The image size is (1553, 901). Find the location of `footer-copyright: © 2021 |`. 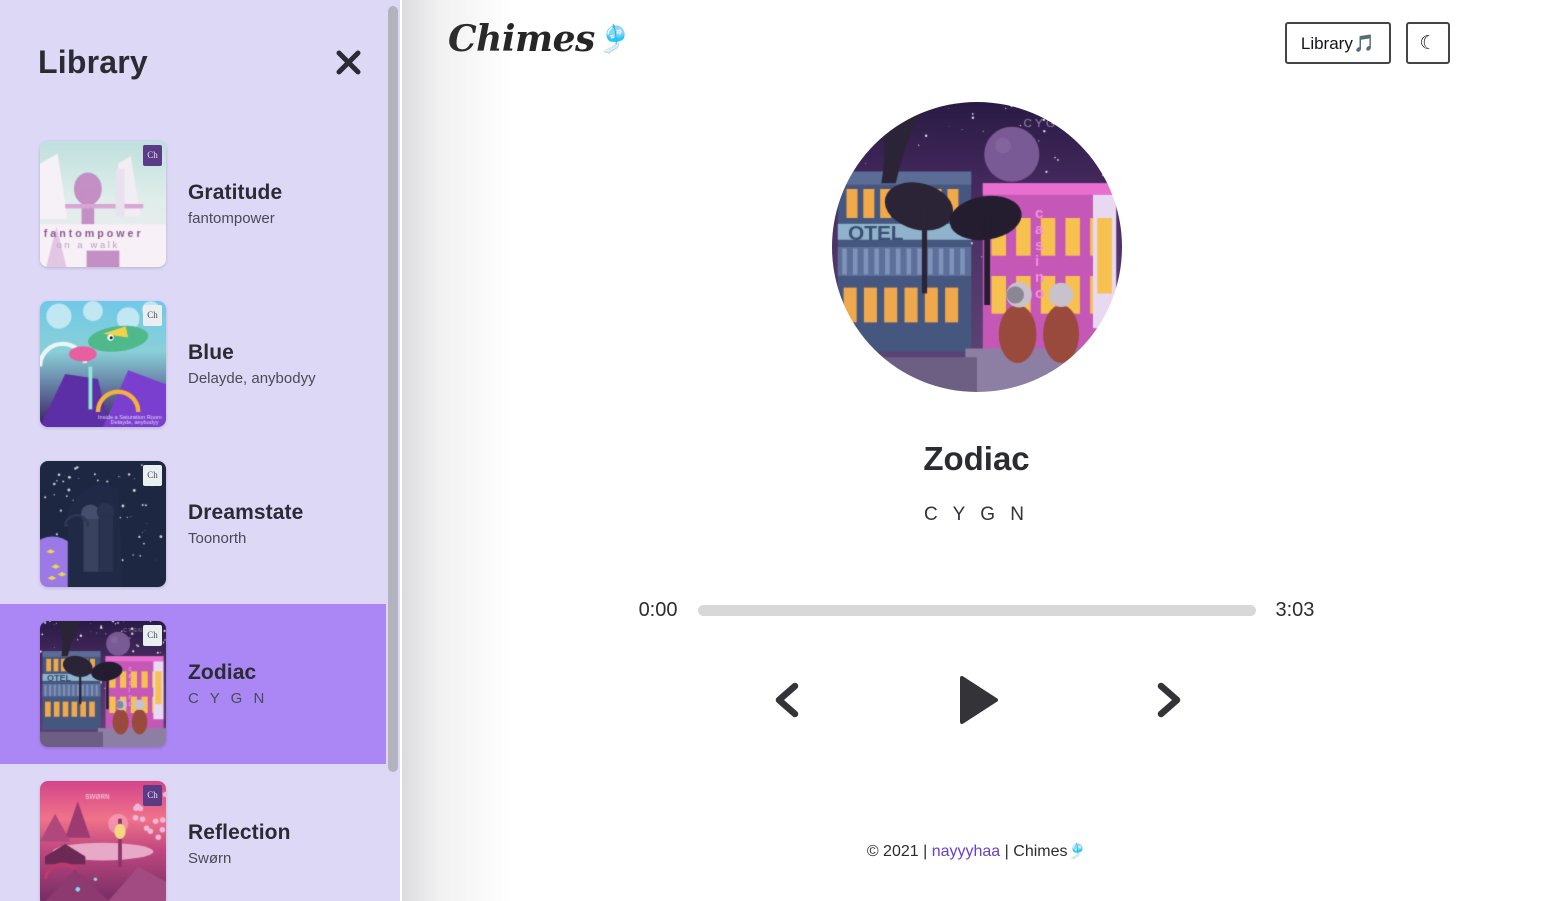

footer-copyright: © 2021 | is located at coordinates (897, 851).